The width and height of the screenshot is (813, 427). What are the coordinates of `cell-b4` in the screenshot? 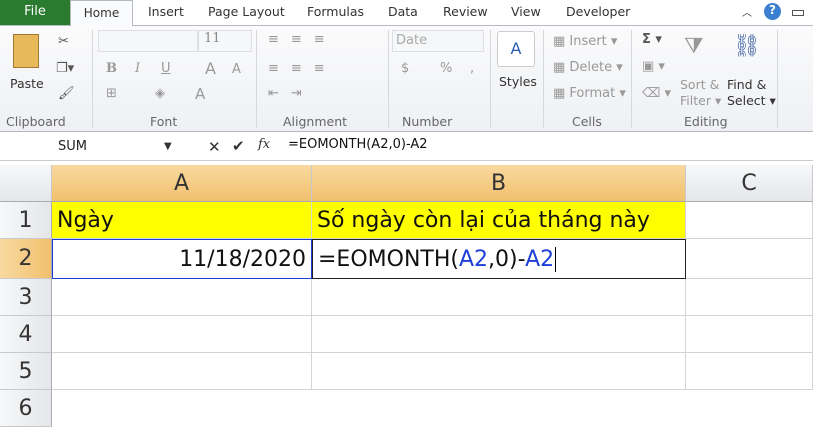 It's located at (499, 334).